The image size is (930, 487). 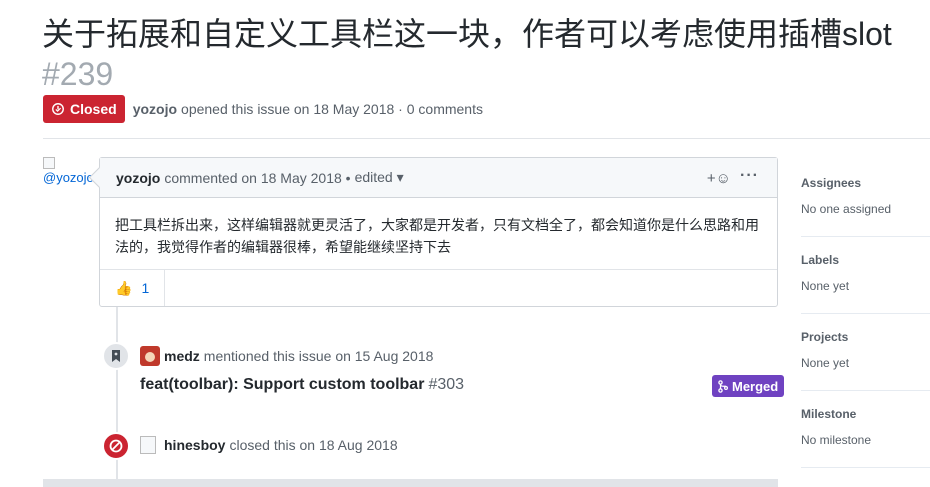 I want to click on timeline-bottom-bar, so click(x=410, y=483).